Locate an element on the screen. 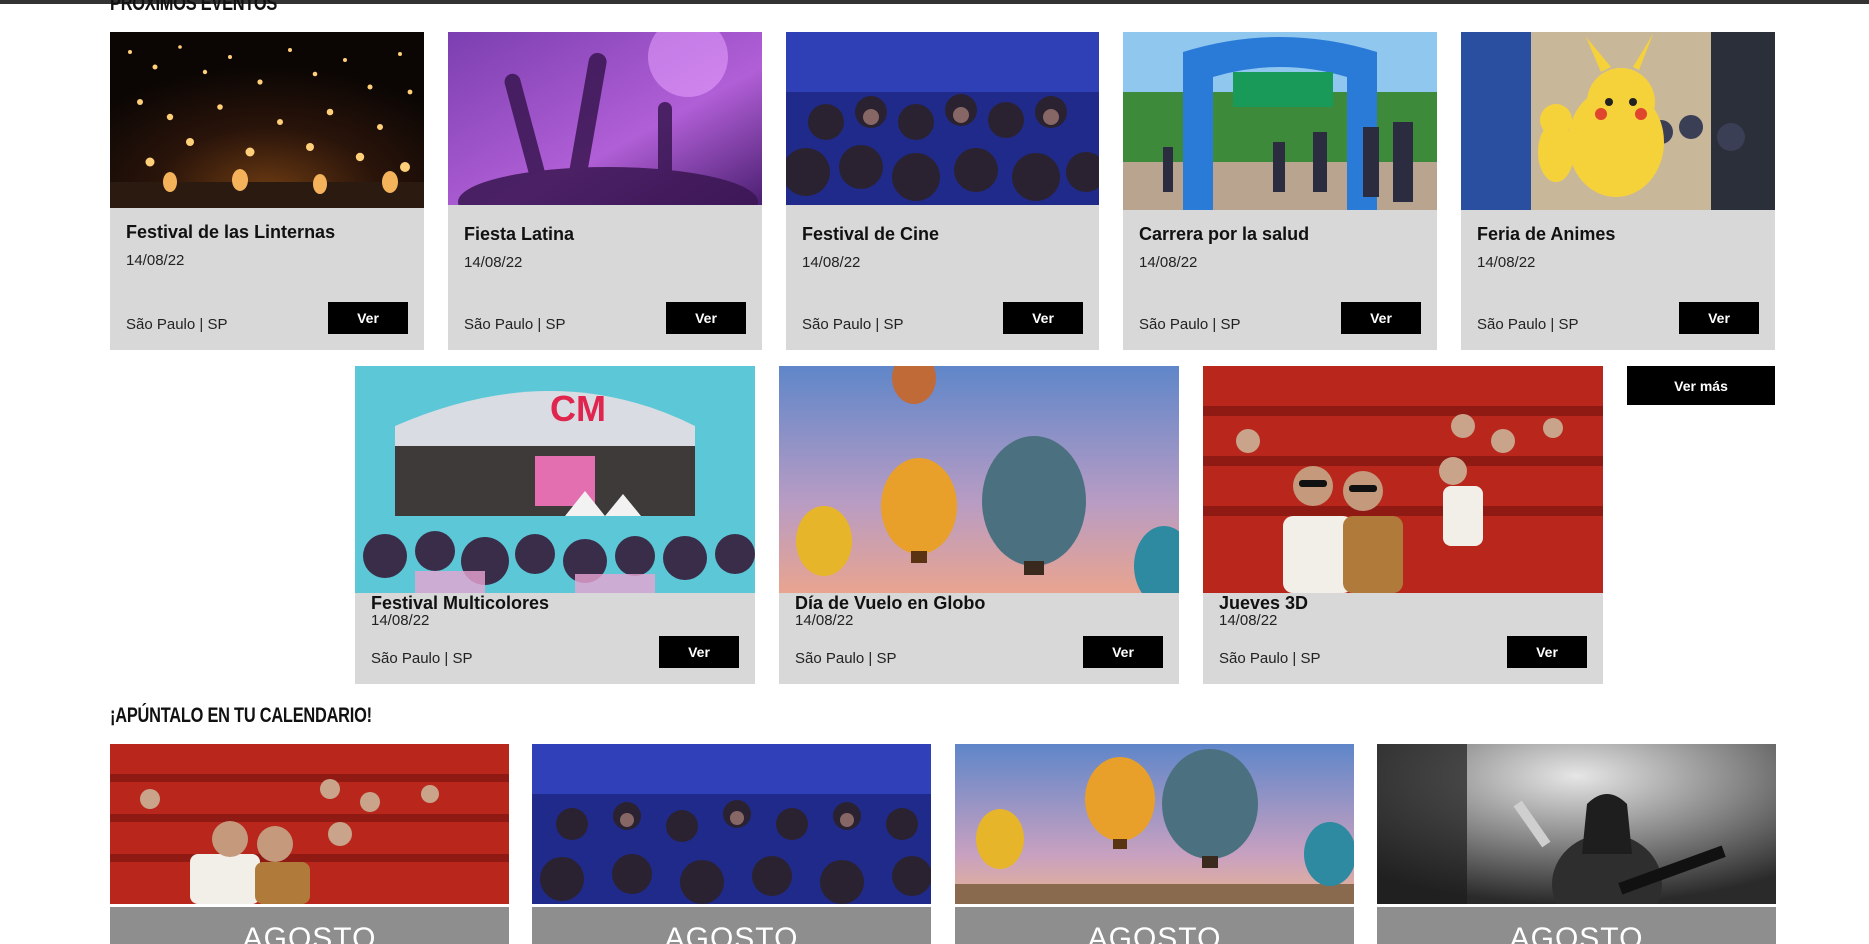  event-title: Feria de Animes is located at coordinates (1546, 234).